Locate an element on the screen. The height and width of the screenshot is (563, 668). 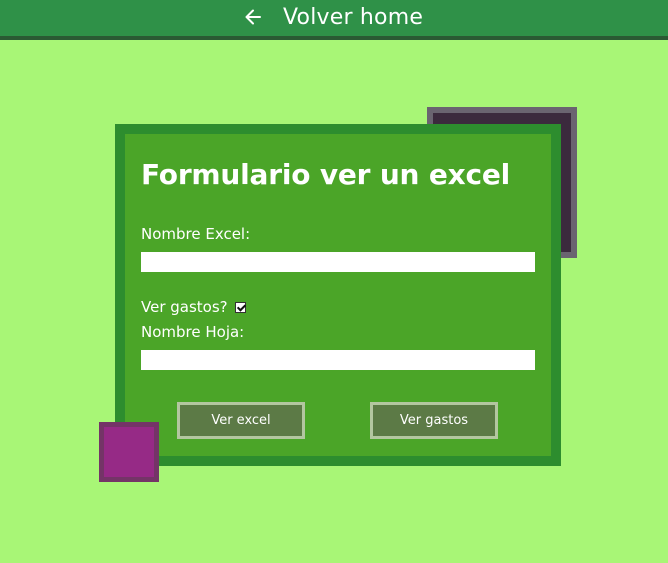
ver-gastos-button: Ver gastos is located at coordinates (434, 420).